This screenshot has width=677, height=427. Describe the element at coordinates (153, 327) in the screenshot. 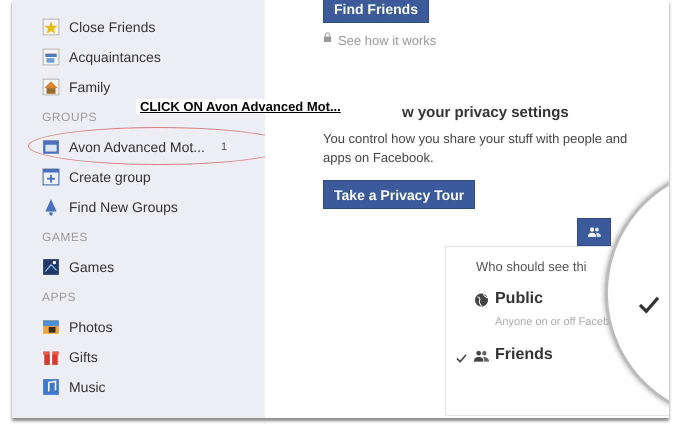

I see `sidebar-item: Photos` at that location.